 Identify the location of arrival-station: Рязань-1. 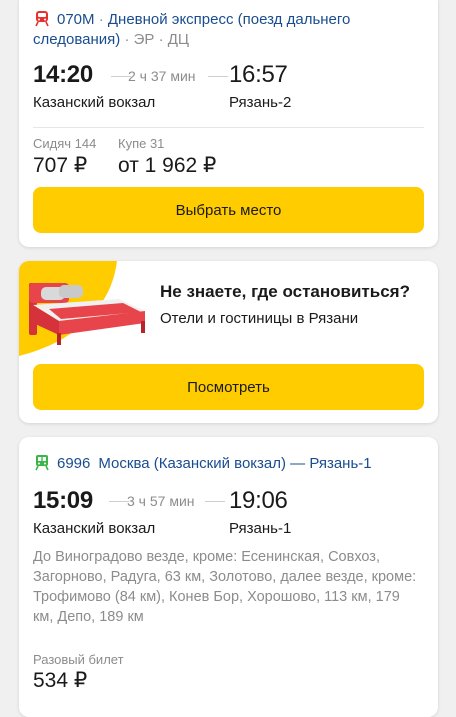
(260, 528).